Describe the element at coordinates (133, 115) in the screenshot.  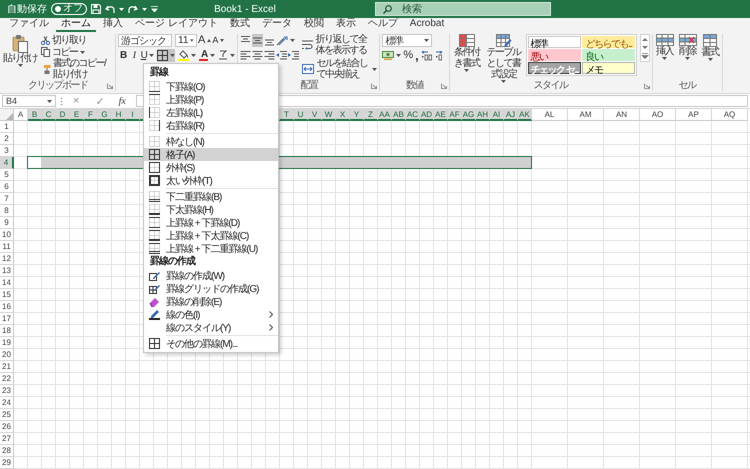
I see `column-header: I` at that location.